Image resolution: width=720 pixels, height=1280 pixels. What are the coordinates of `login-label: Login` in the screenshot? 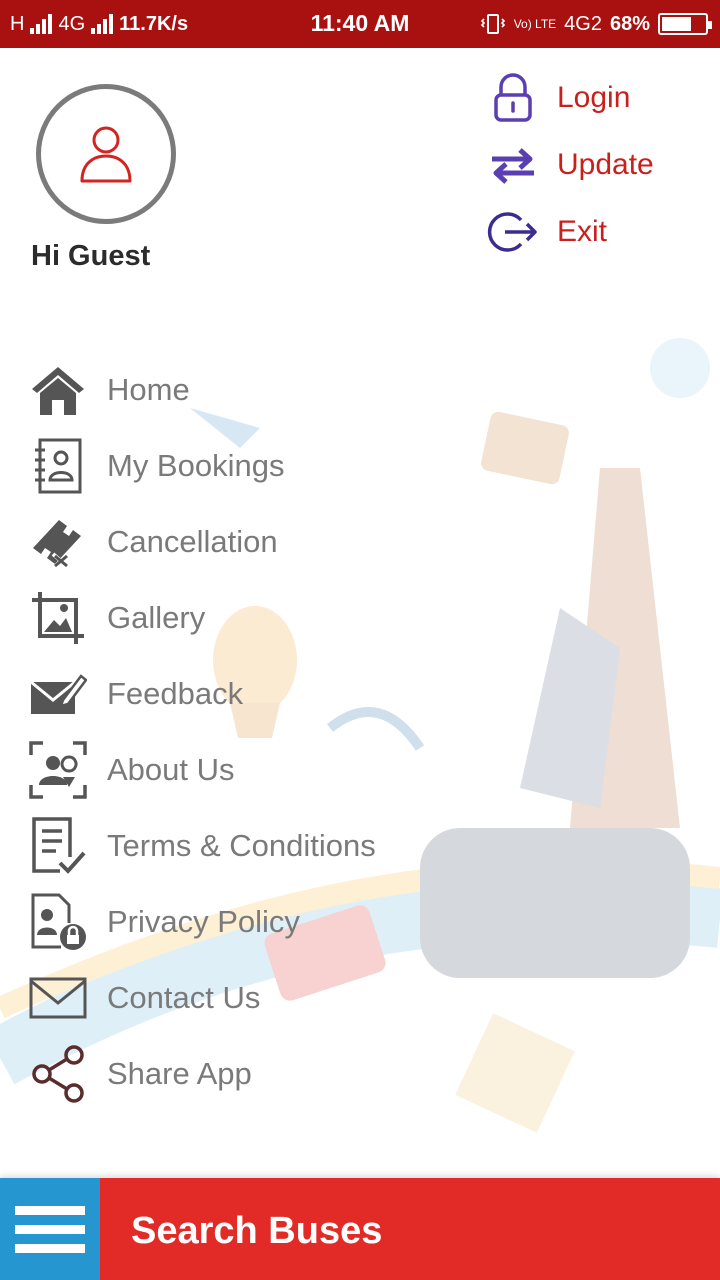 It's located at (594, 97).